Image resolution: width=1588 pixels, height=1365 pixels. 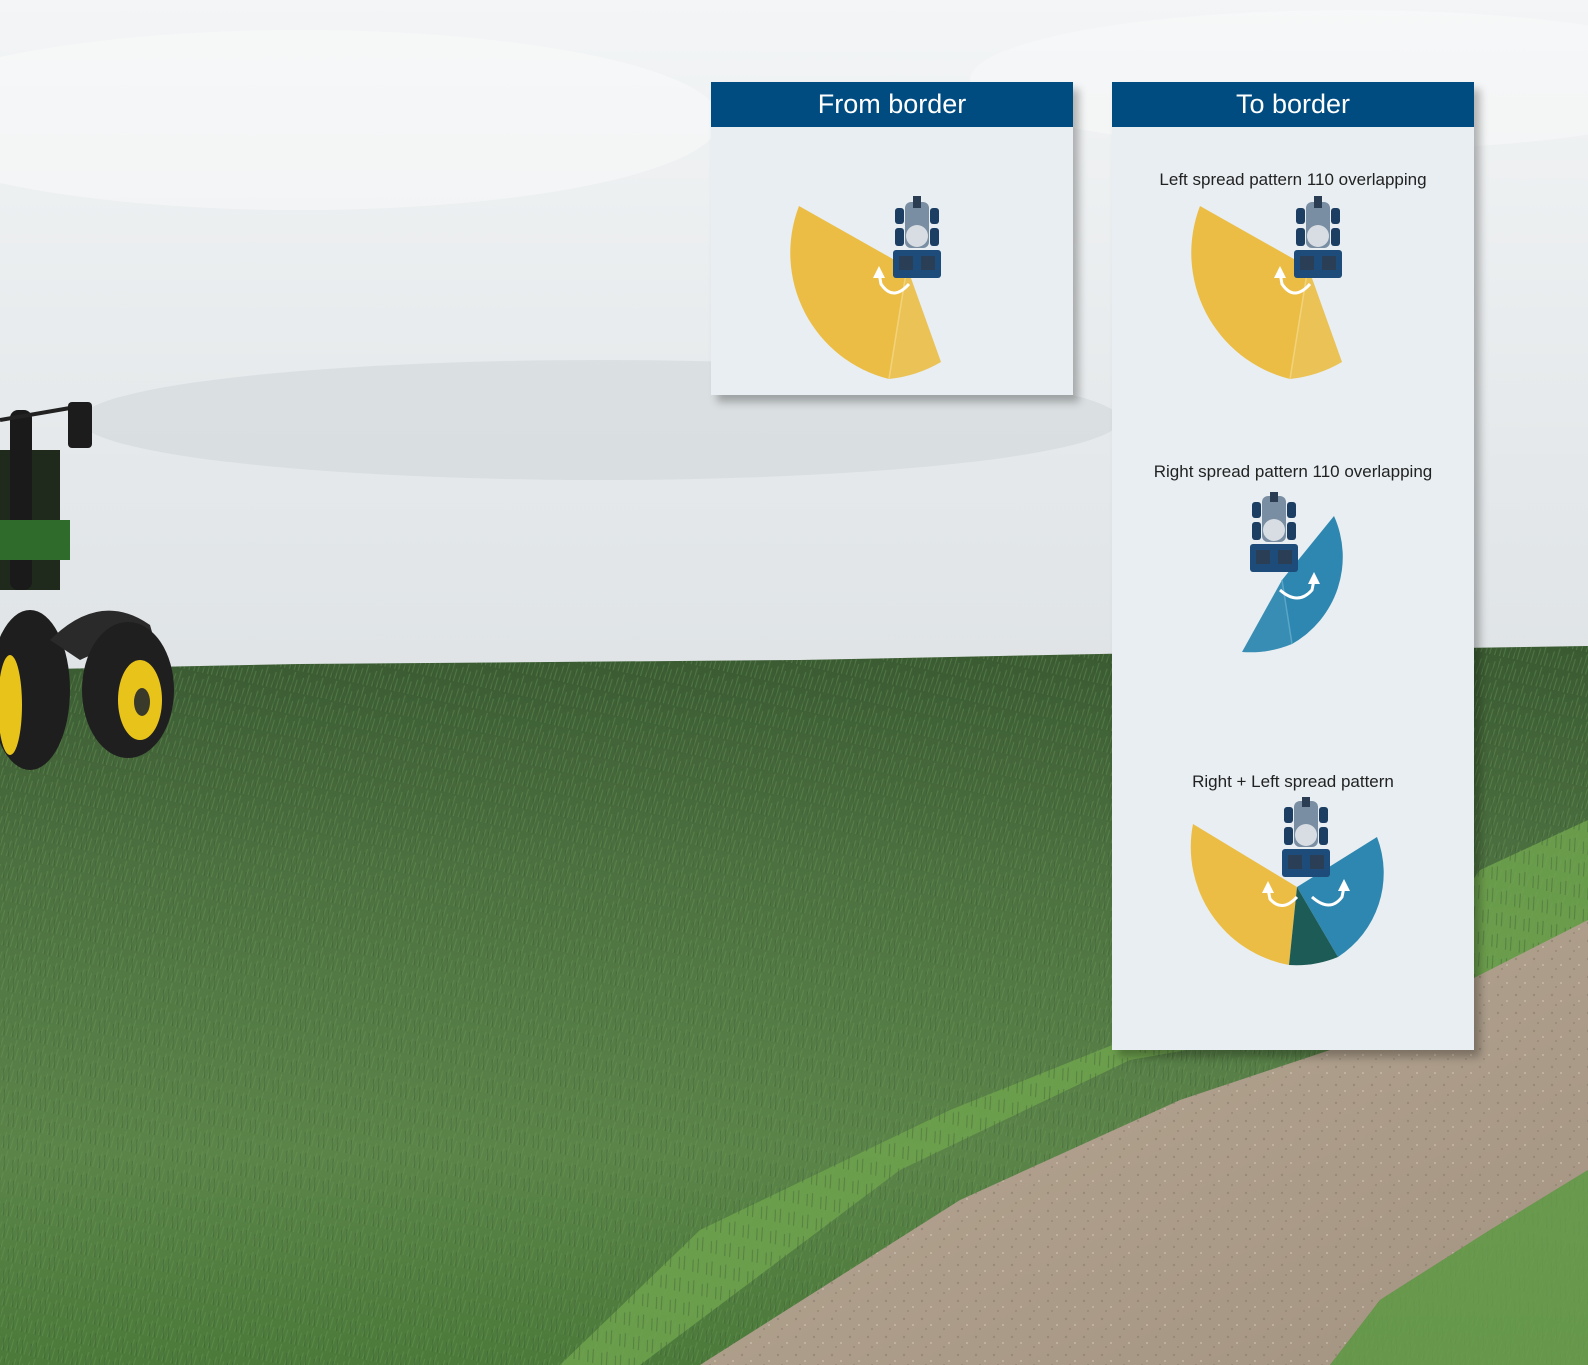 What do you see at coordinates (1293, 471) in the screenshot?
I see `pattern-label-right: Right spread pattern 110 overlapping` at bounding box center [1293, 471].